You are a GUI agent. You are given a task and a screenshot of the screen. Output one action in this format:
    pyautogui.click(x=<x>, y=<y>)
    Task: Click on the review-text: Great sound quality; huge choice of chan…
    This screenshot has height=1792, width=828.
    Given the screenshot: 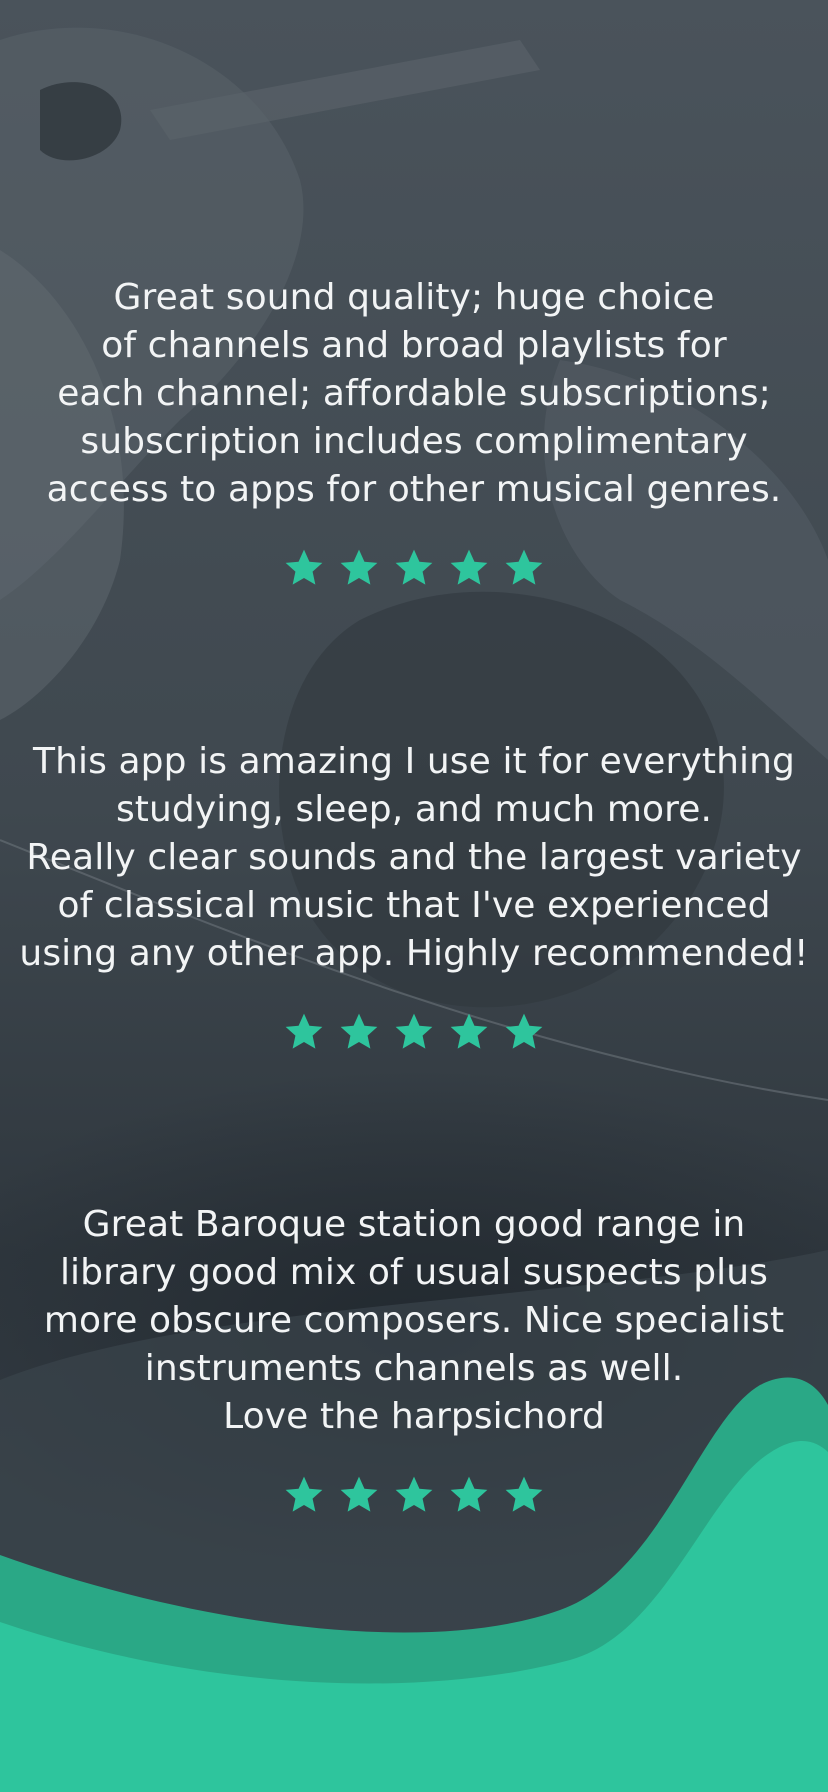 What is the action you would take?
    pyautogui.click(x=414, y=393)
    